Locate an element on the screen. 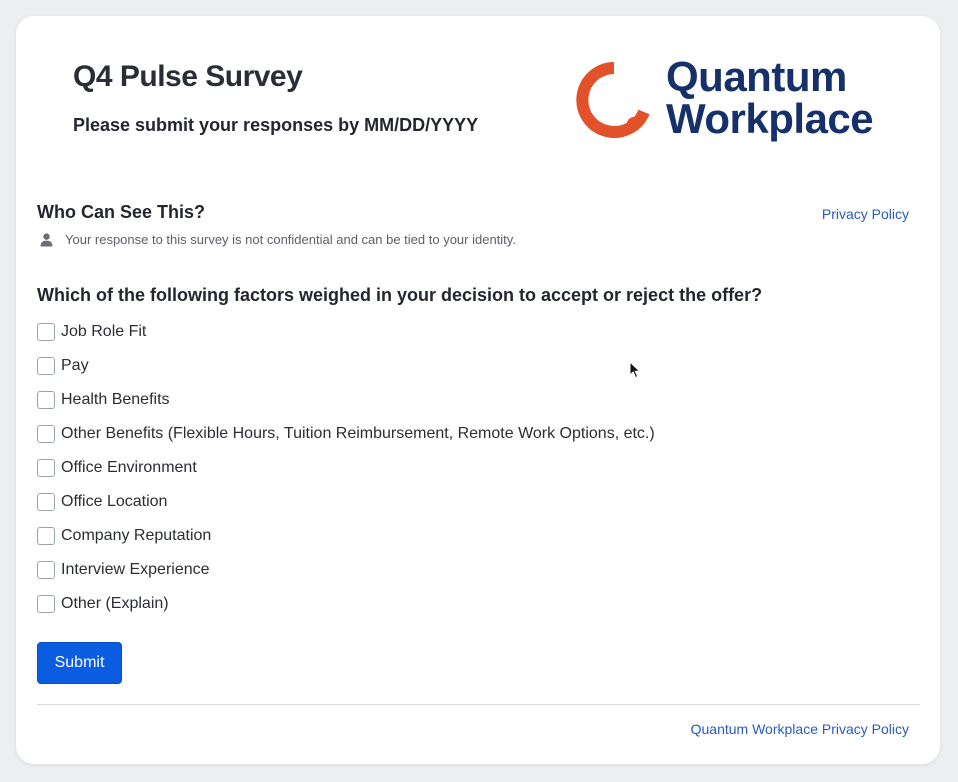  logo-wordmark: Quantum Workplace is located at coordinates (770, 97).